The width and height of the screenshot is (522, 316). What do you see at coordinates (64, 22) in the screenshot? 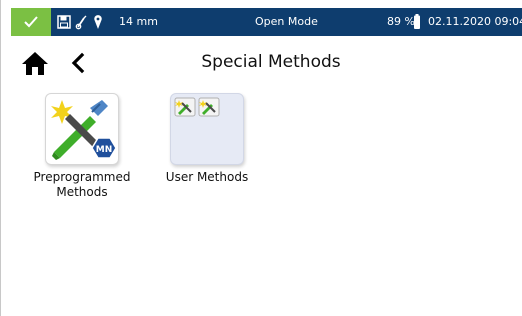
I see `floppy-disk-icon` at bounding box center [64, 22].